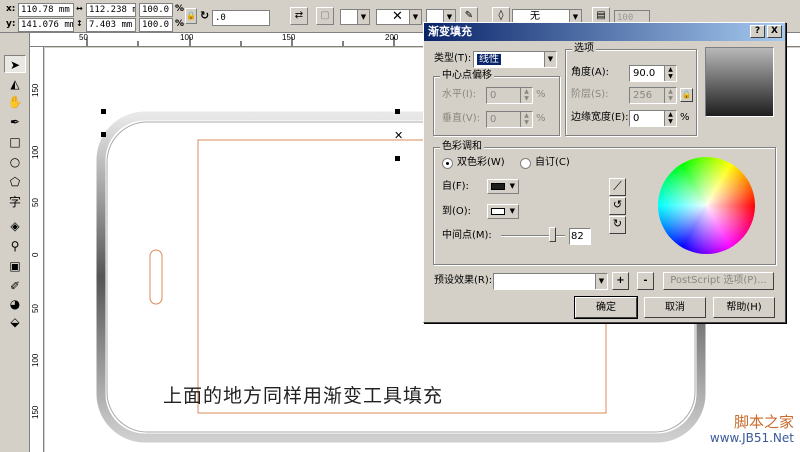 This screenshot has width=800, height=452. Describe the element at coordinates (774, 31) in the screenshot. I see `close-icon: X` at that location.